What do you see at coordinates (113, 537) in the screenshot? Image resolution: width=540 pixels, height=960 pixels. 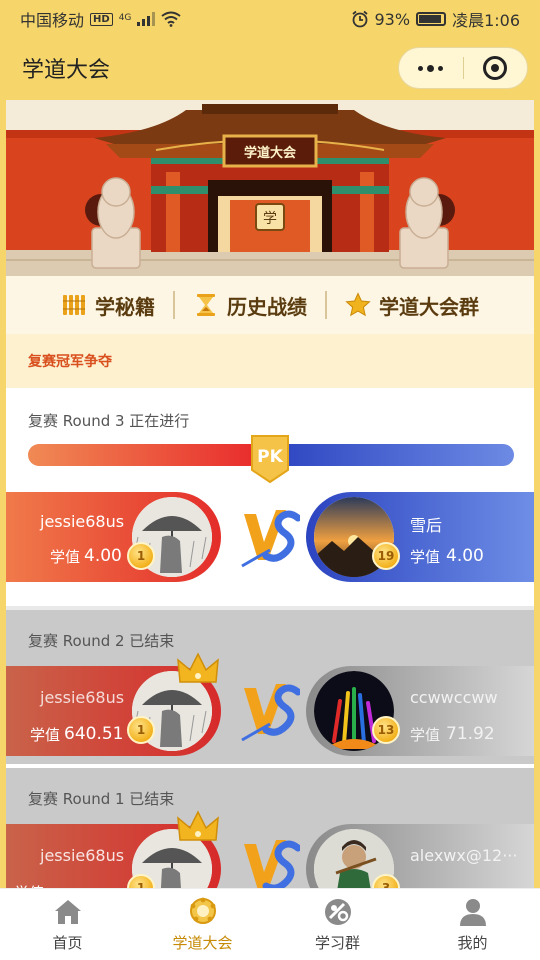 I see `left-player: jessie68us 学值 4.00 1` at bounding box center [113, 537].